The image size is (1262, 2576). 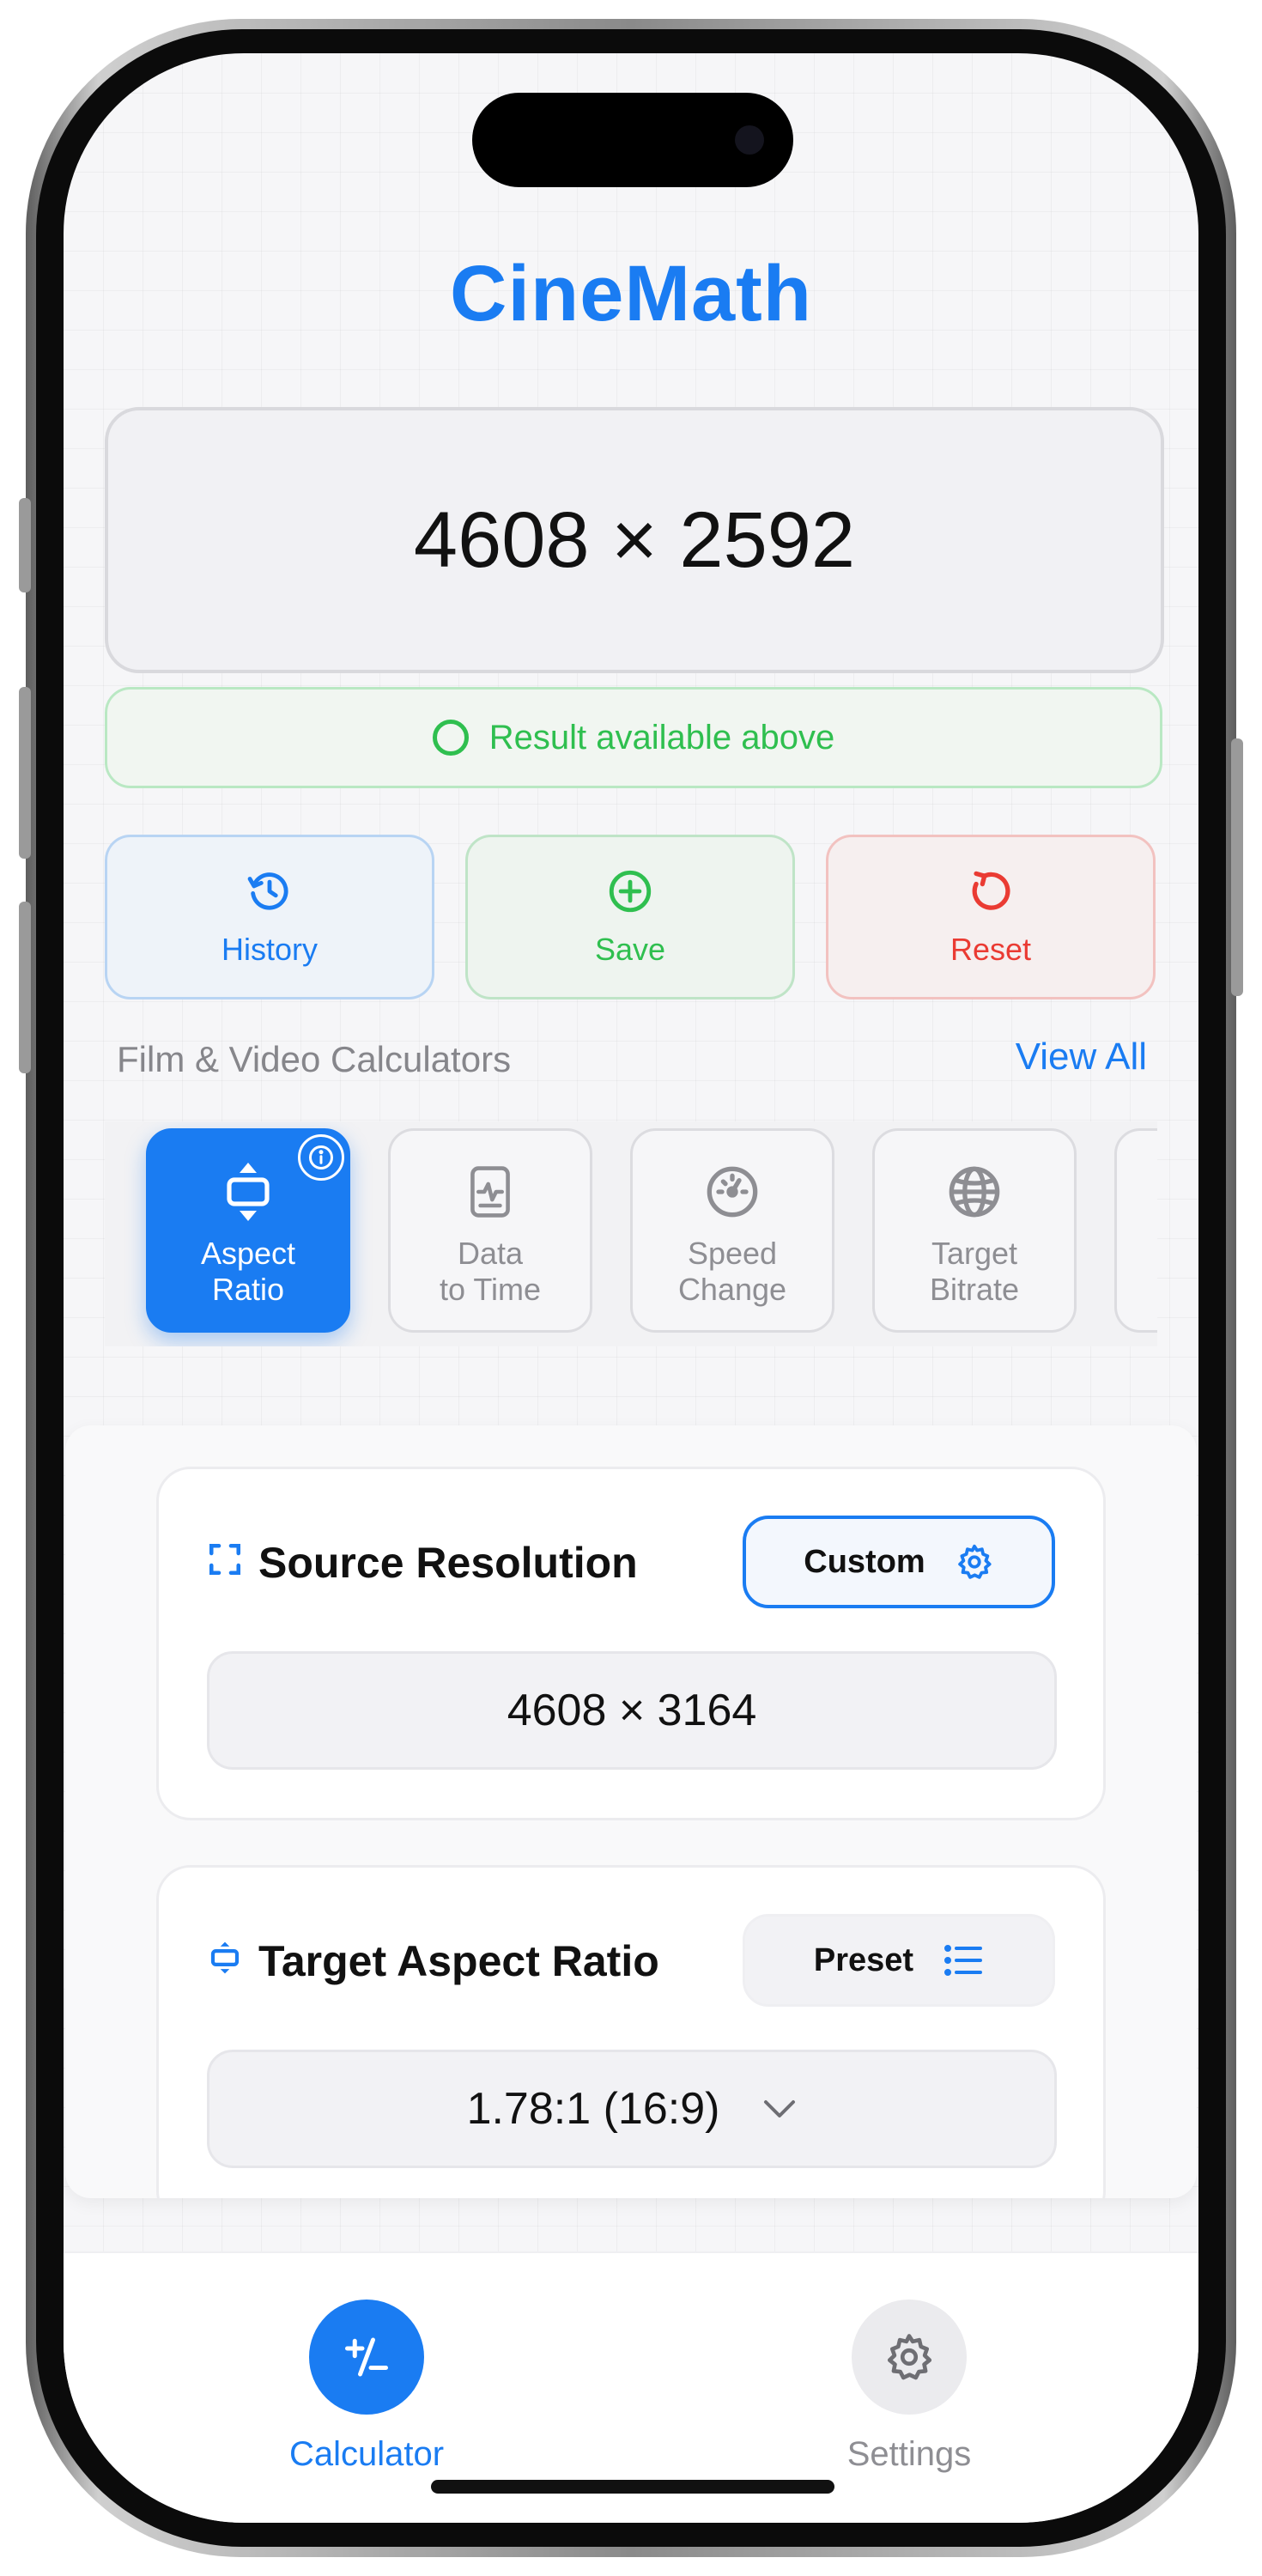 What do you see at coordinates (225, 1559) in the screenshot?
I see `frame-corners-icon` at bounding box center [225, 1559].